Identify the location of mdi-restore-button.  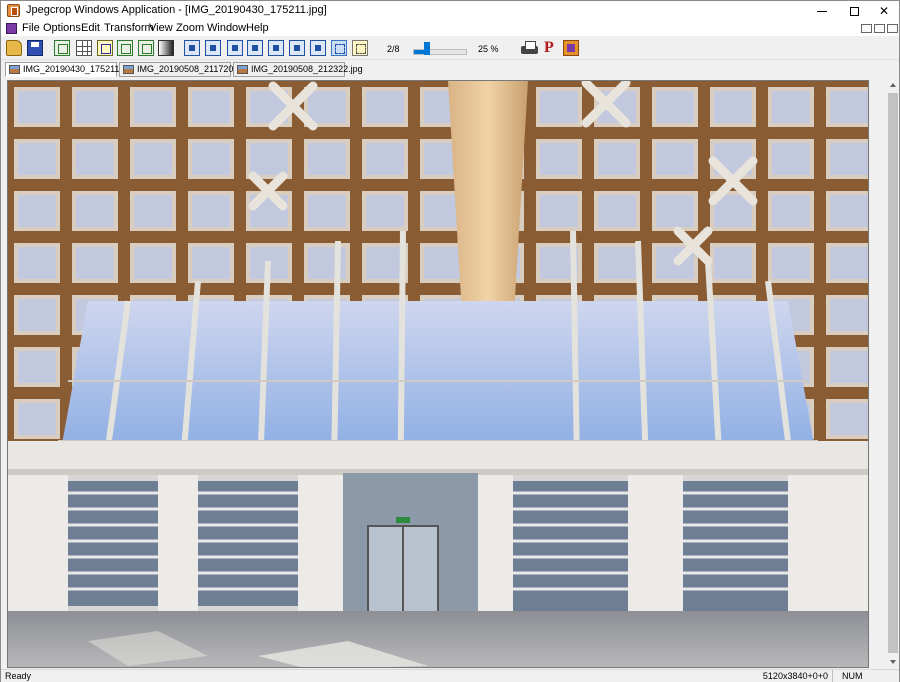
(879, 28).